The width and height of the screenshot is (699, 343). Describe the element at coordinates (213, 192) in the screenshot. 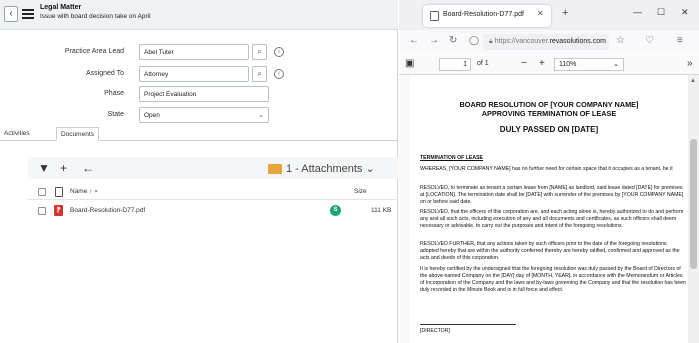

I see `documents-column-header: Name ↑ ⌕ Size` at that location.